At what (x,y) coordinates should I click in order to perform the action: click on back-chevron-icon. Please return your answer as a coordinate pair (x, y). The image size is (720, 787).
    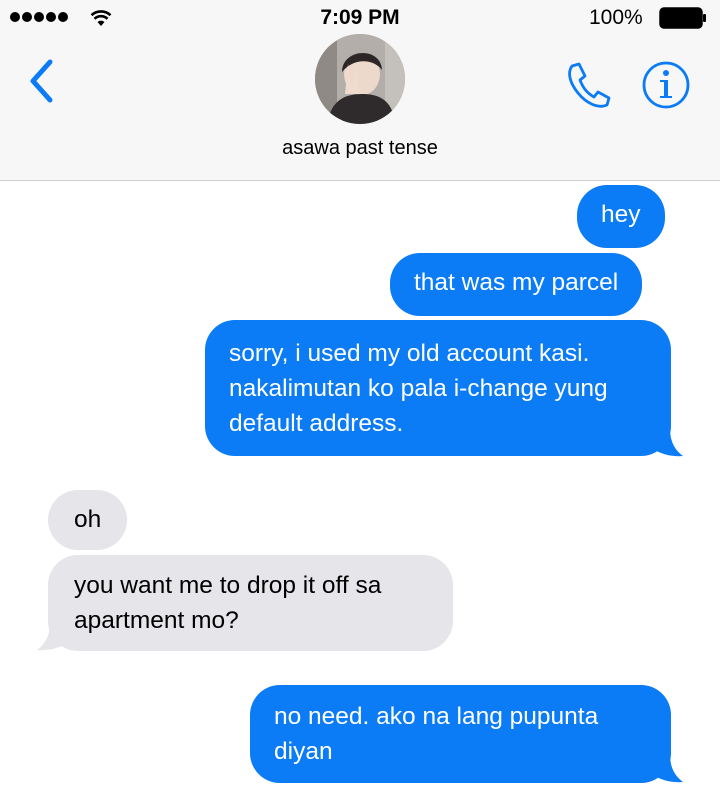
    Looking at the image, I should click on (41, 81).